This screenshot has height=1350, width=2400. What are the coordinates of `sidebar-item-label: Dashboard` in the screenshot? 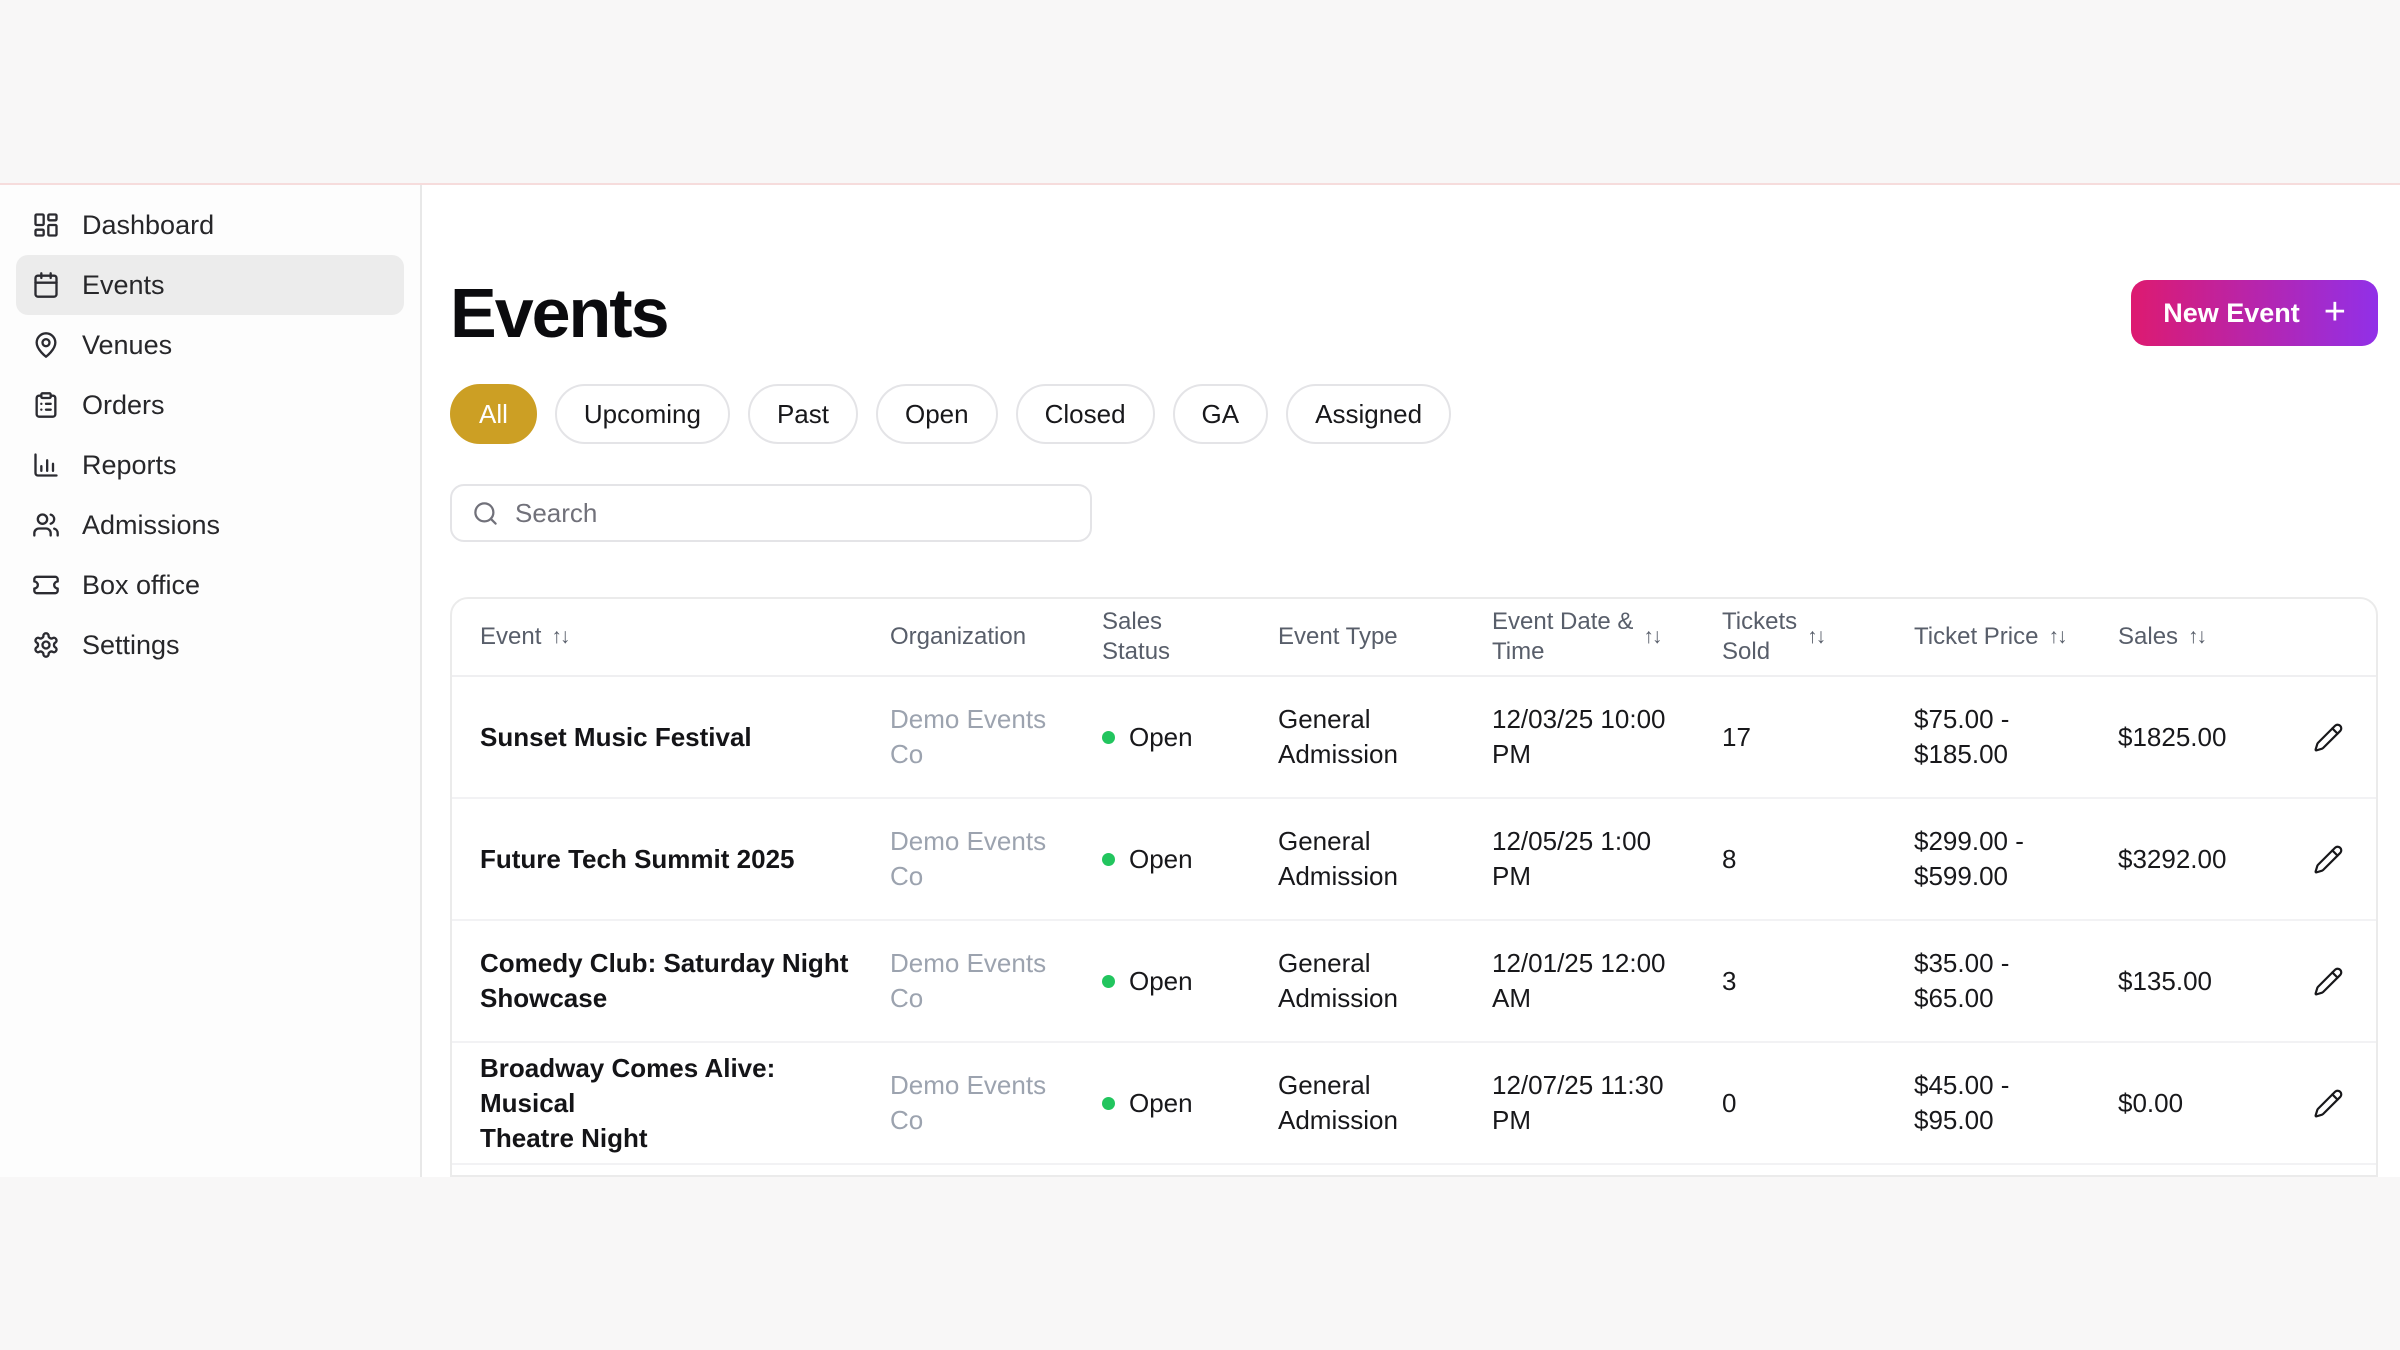 It's located at (148, 224).